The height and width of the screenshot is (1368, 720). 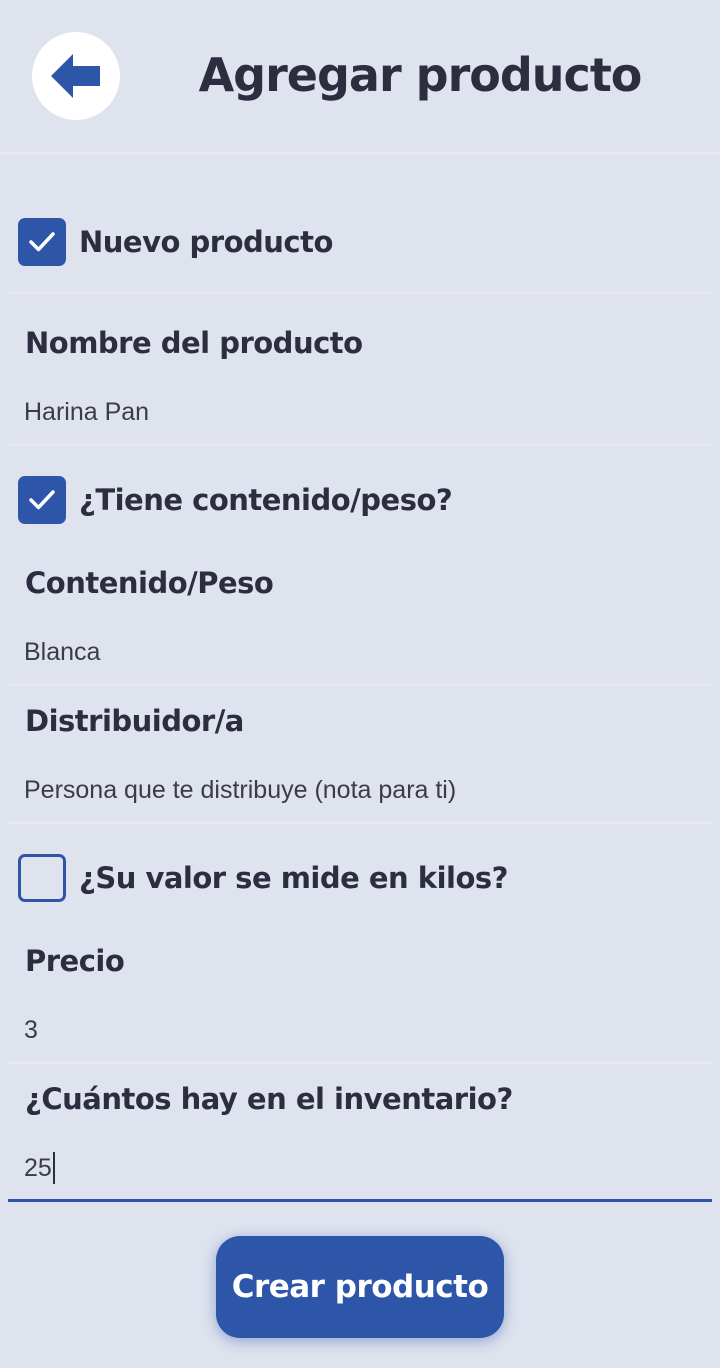 I want to click on inventory-underline-active, so click(x=360, y=1200).